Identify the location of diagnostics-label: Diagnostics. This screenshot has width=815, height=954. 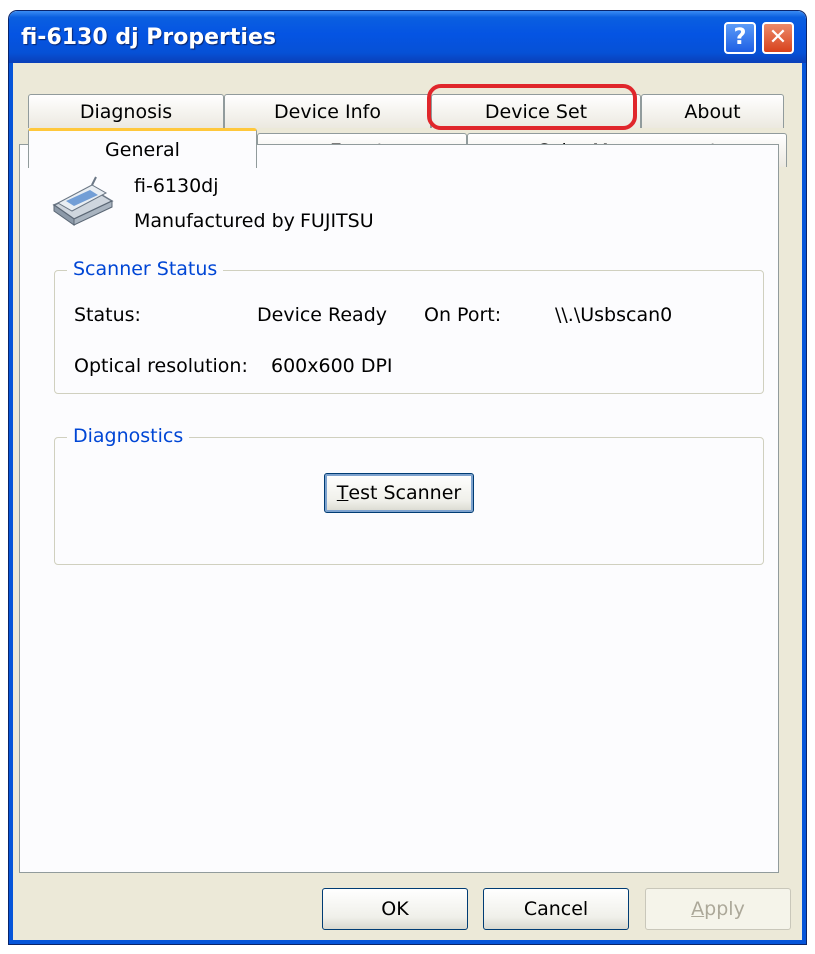
(128, 436).